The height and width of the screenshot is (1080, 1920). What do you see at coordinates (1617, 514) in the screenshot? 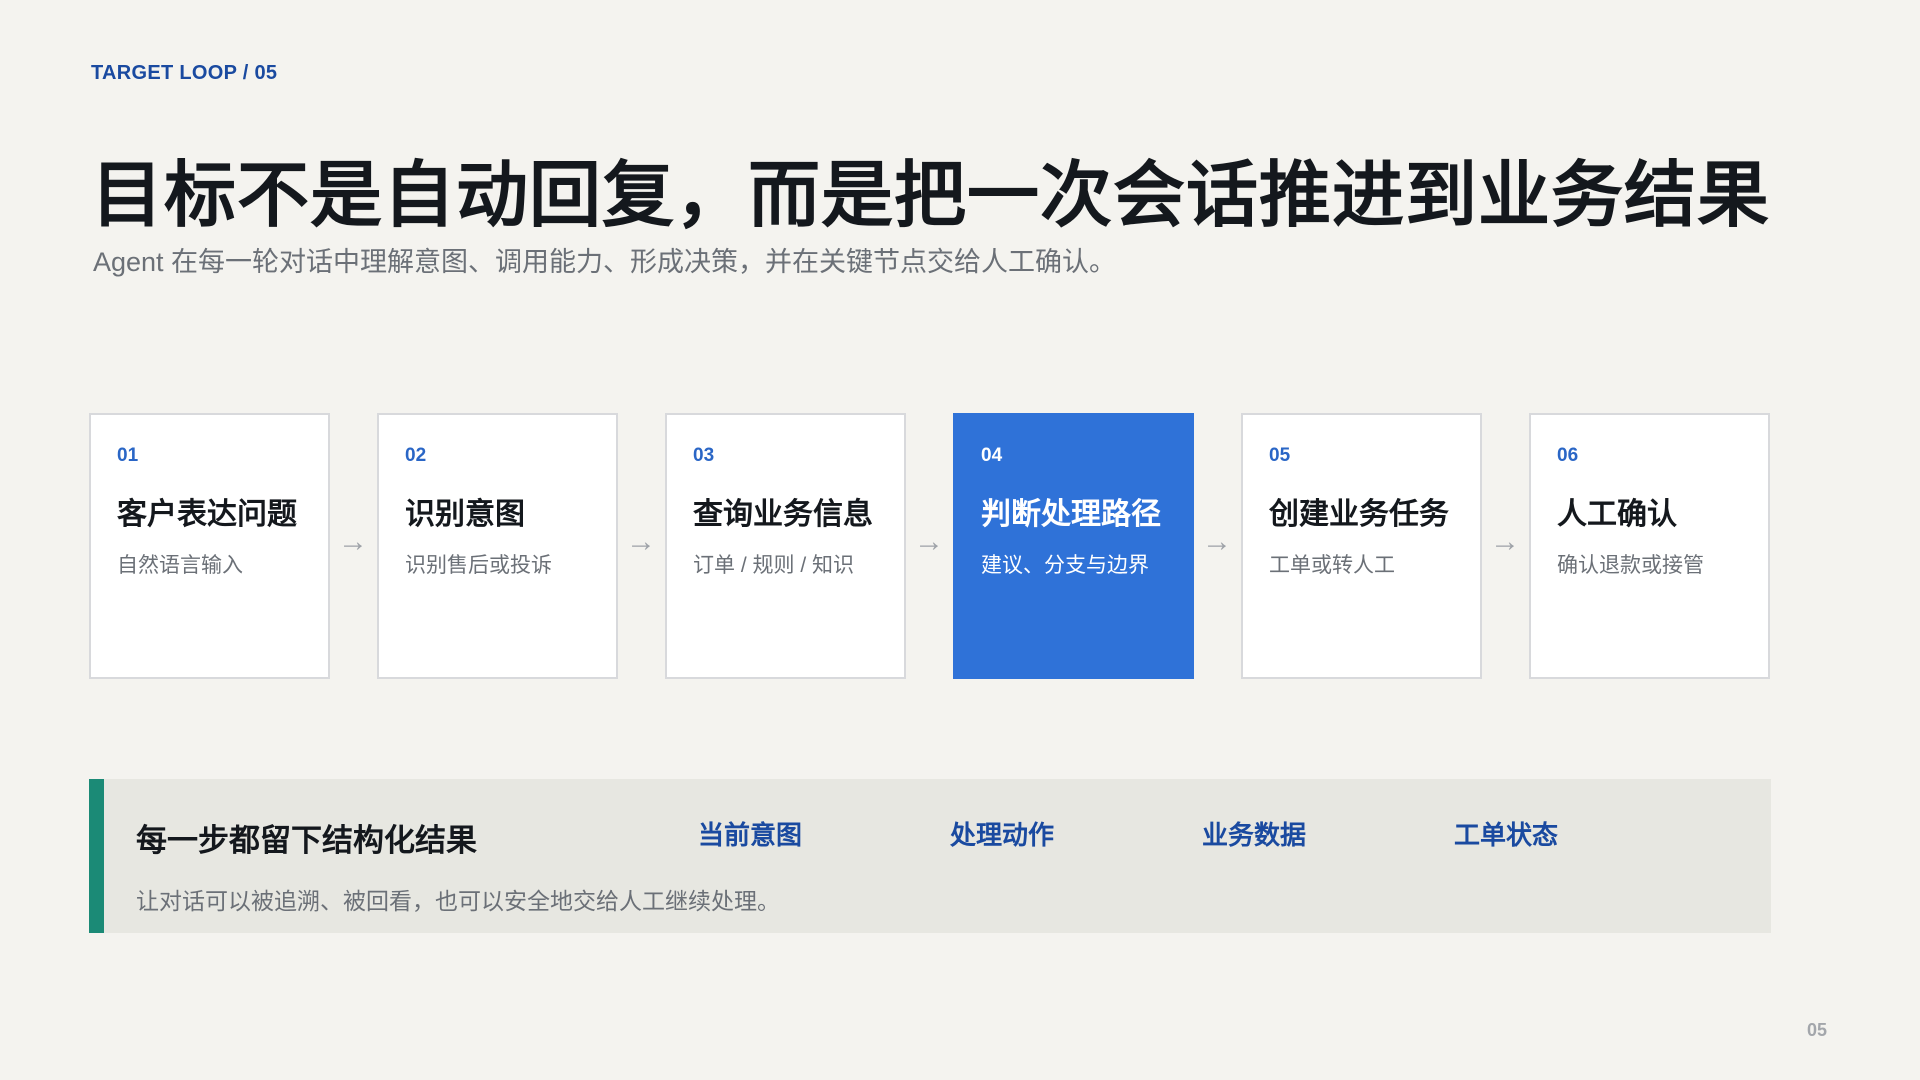
I see `step-title: 人工确认` at bounding box center [1617, 514].